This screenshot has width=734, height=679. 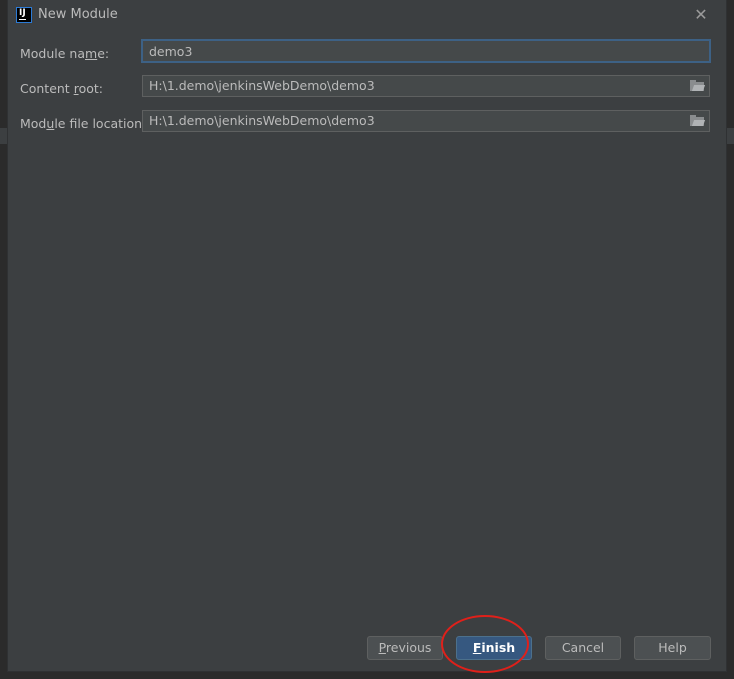 What do you see at coordinates (78, 14) in the screenshot?
I see `dialog-title: New Module` at bounding box center [78, 14].